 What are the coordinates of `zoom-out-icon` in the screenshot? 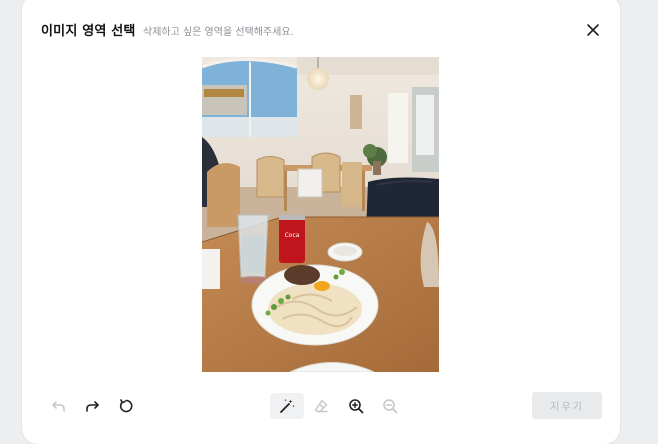 It's located at (390, 406).